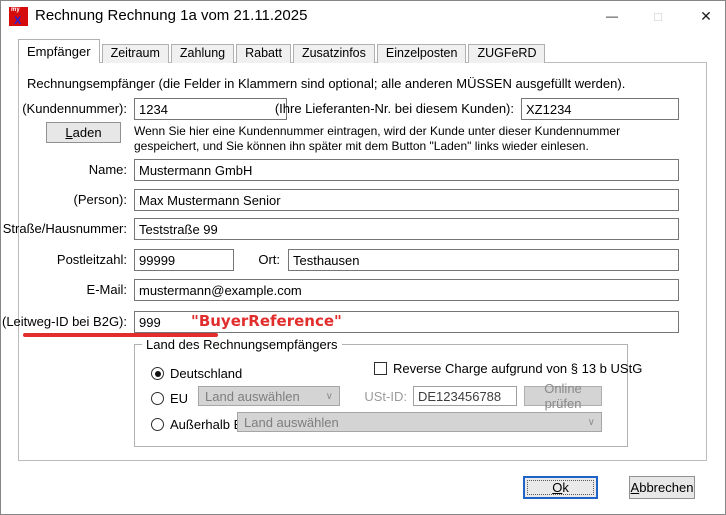  I want to click on buyer-reference-annotation: "BuyerReference", so click(266, 321).